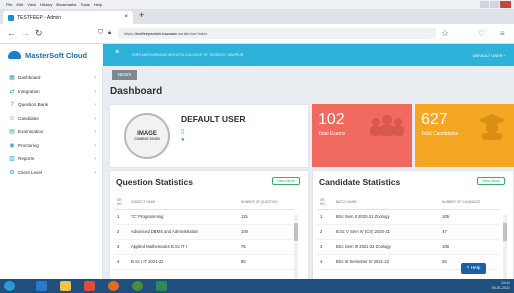  Describe the element at coordinates (89, 286) in the screenshot. I see `media-player-icon` at that location.